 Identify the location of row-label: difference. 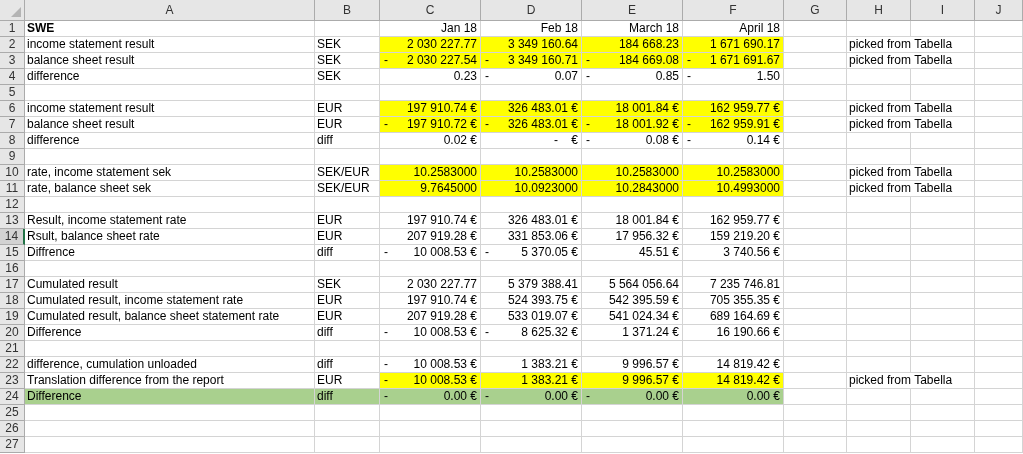
(170, 141).